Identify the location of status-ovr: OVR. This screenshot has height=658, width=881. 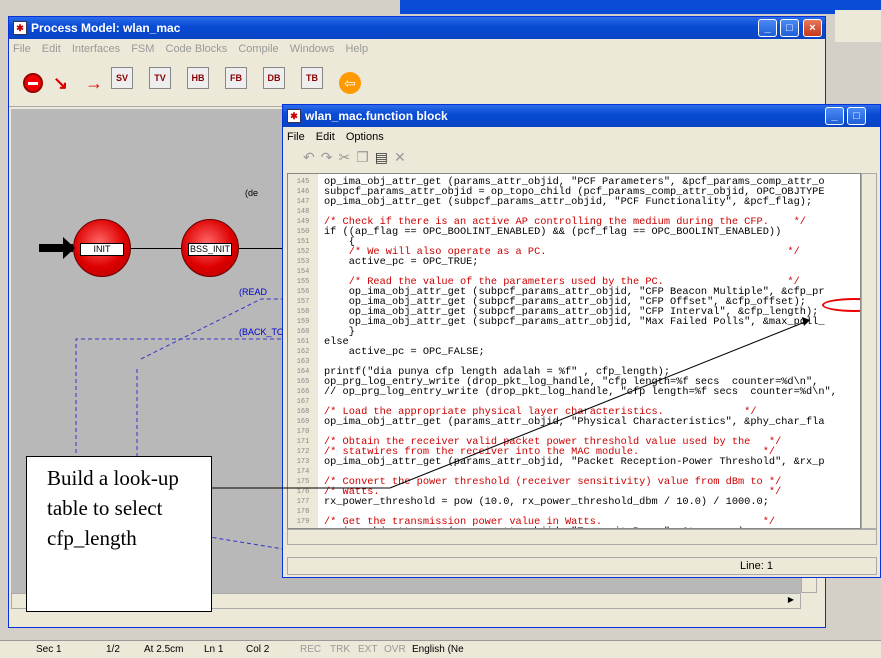
(395, 649).